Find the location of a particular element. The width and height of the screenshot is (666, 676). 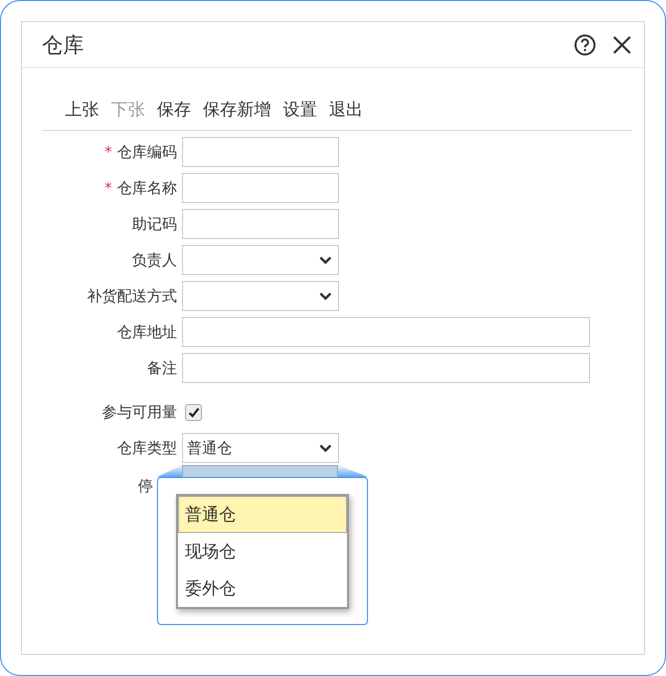

toolbar-button: 上张 is located at coordinates (82, 109).